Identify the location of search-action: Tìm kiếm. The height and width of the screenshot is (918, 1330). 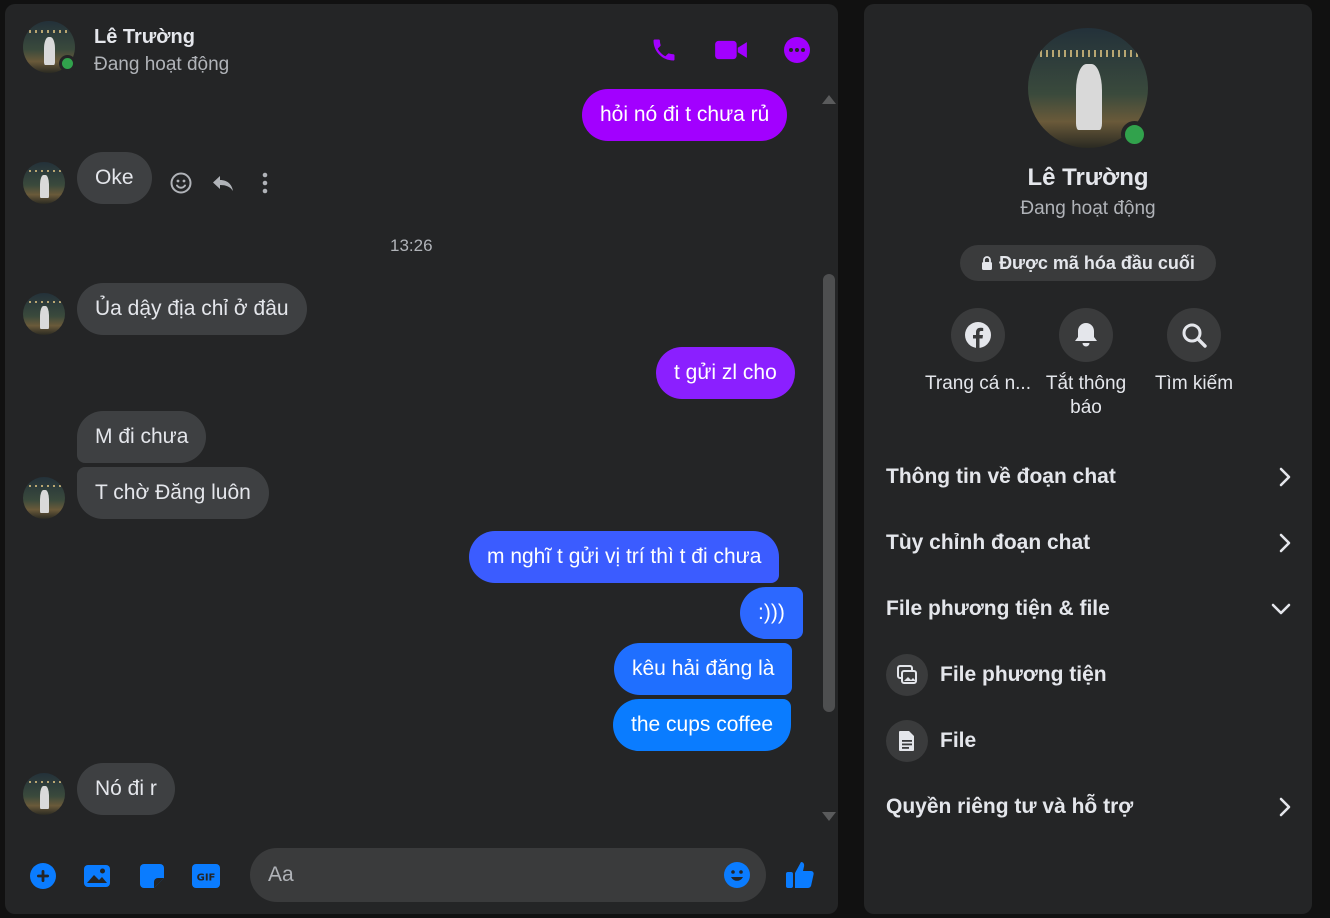
(1194, 352).